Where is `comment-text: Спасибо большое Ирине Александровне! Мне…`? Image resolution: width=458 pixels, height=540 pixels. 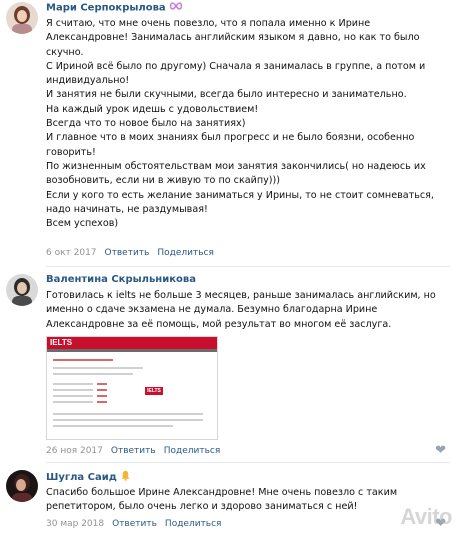
comment-text: Спасибо большое Ирине Александровне! Мне… is located at coordinates (222, 500).